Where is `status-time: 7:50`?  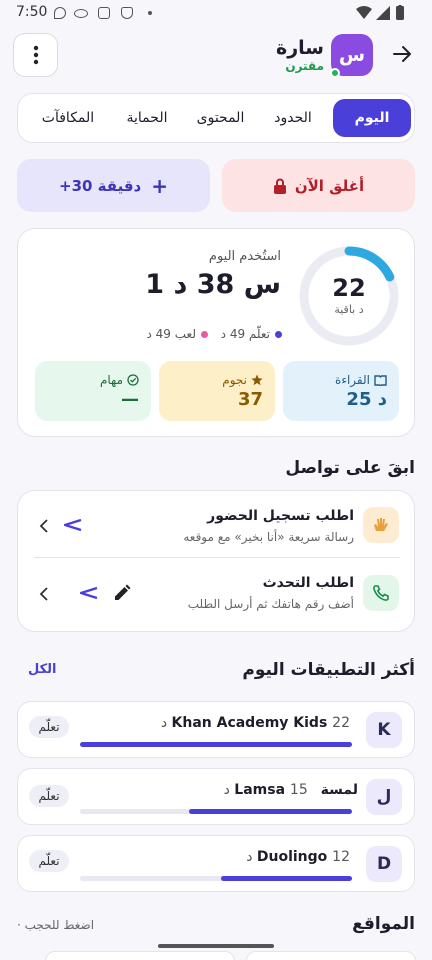 status-time: 7:50 is located at coordinates (32, 12).